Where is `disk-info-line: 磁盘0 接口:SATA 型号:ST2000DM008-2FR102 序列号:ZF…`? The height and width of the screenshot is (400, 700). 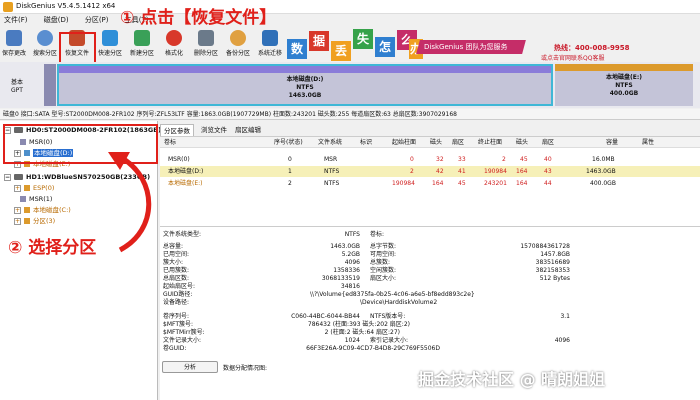 disk-info-line: 磁盘0 接口:SATA 型号:ST2000DM008-2FR102 序列号:ZF… is located at coordinates (350, 114).